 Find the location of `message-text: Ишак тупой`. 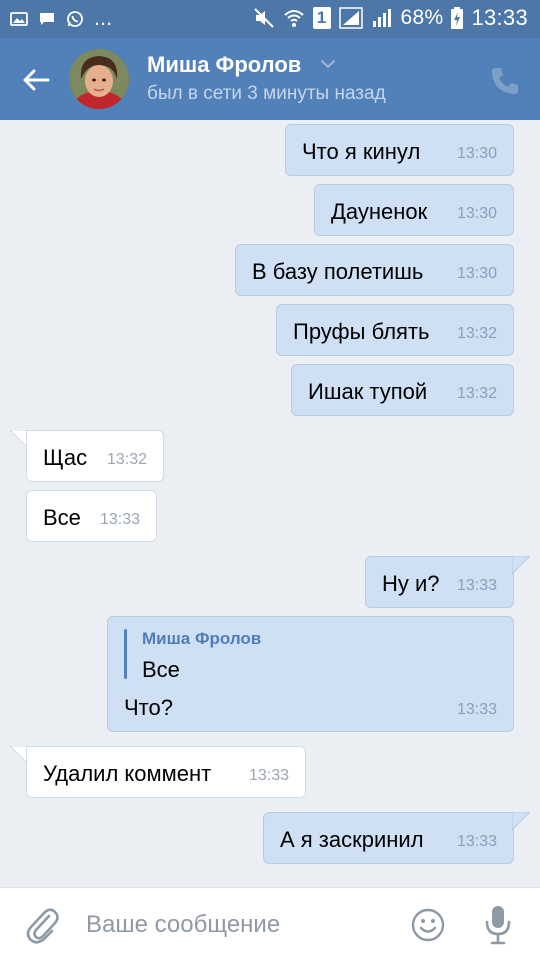

message-text: Ишак тупой is located at coordinates (368, 391).